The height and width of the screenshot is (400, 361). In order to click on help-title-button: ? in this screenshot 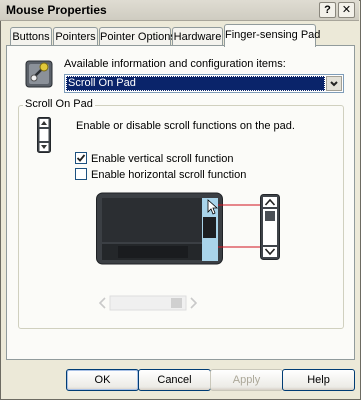, I will do `click(327, 10)`.